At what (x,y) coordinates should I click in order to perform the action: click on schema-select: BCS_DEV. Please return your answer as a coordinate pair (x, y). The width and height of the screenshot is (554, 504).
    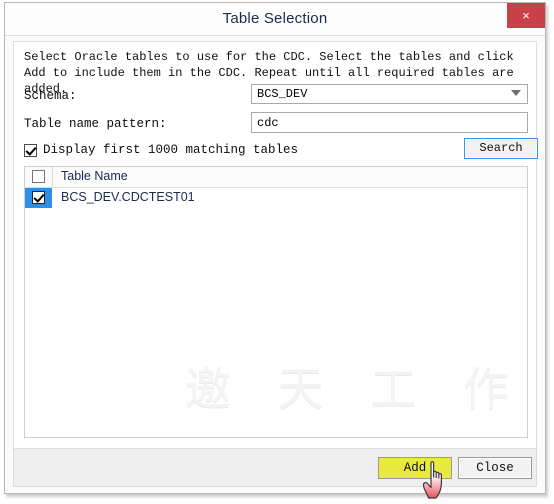
    Looking at the image, I should click on (389, 94).